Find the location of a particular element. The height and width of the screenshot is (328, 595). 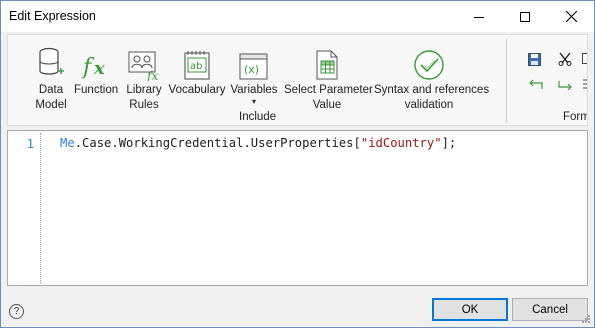

line-number: 1 is located at coordinates (30, 144).